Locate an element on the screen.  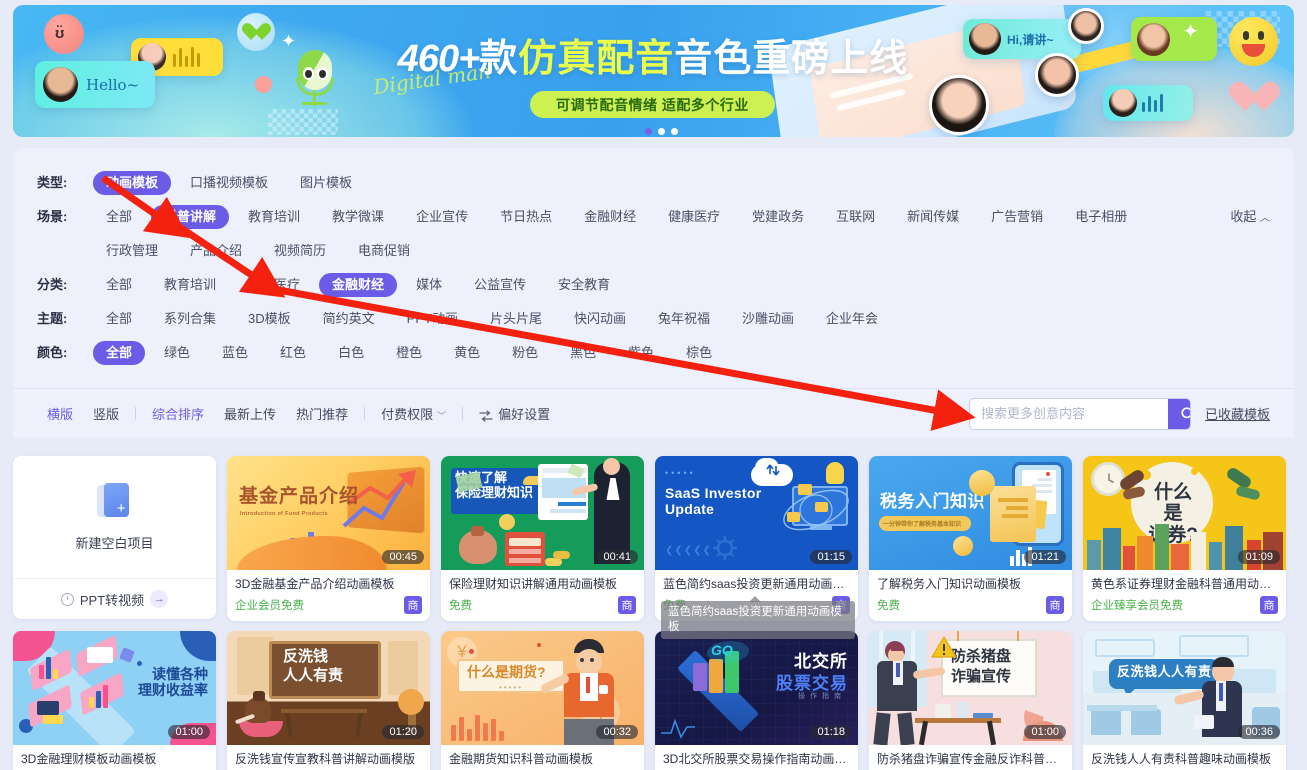
filter-type-kouBoShiPin: 口播视频模板 is located at coordinates (229, 183).